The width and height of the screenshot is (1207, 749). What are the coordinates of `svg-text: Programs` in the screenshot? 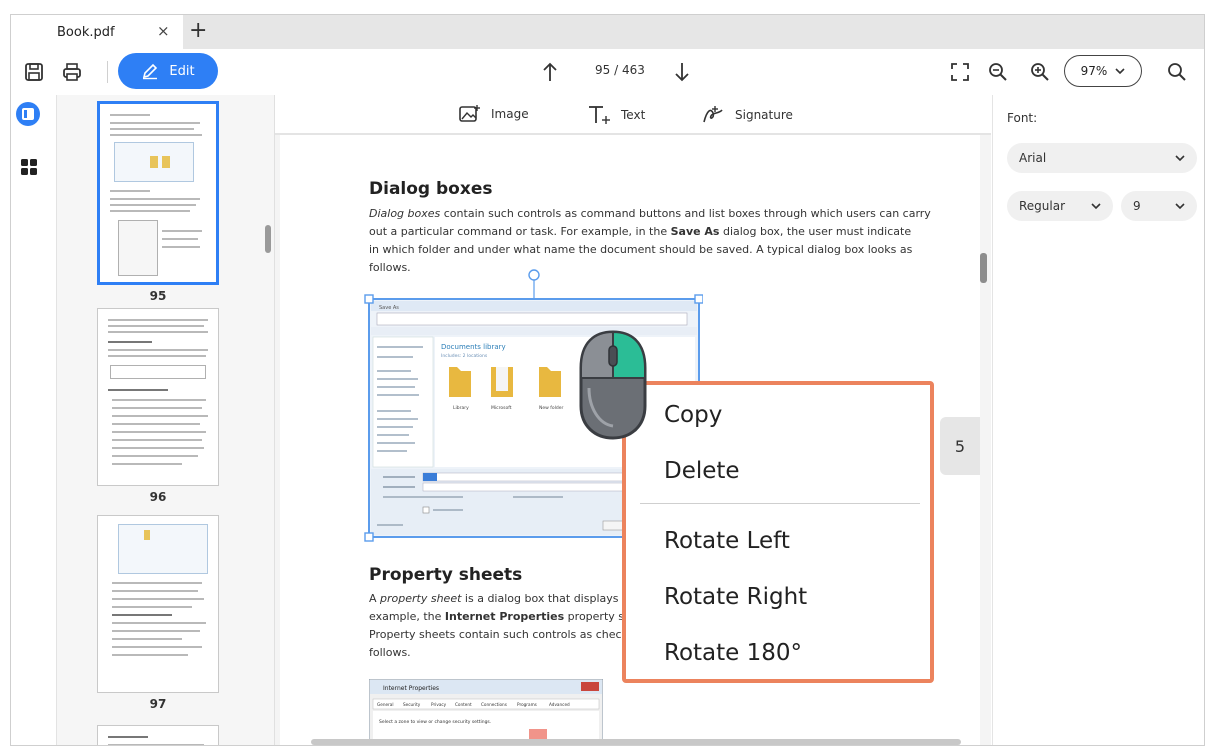 It's located at (527, 704).